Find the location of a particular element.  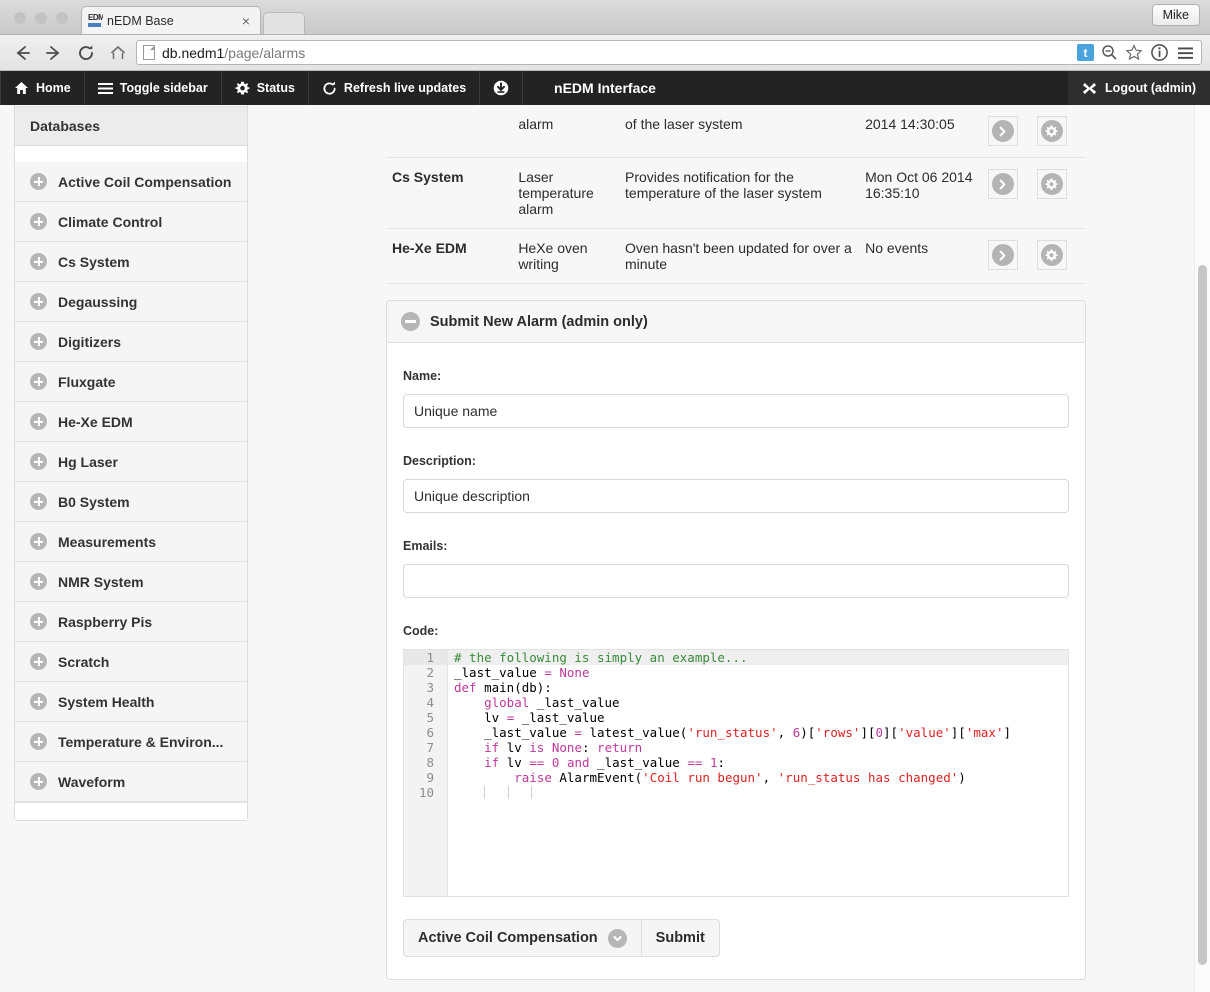

panel-header: Submit New Alarm (admin only) is located at coordinates (736, 322).